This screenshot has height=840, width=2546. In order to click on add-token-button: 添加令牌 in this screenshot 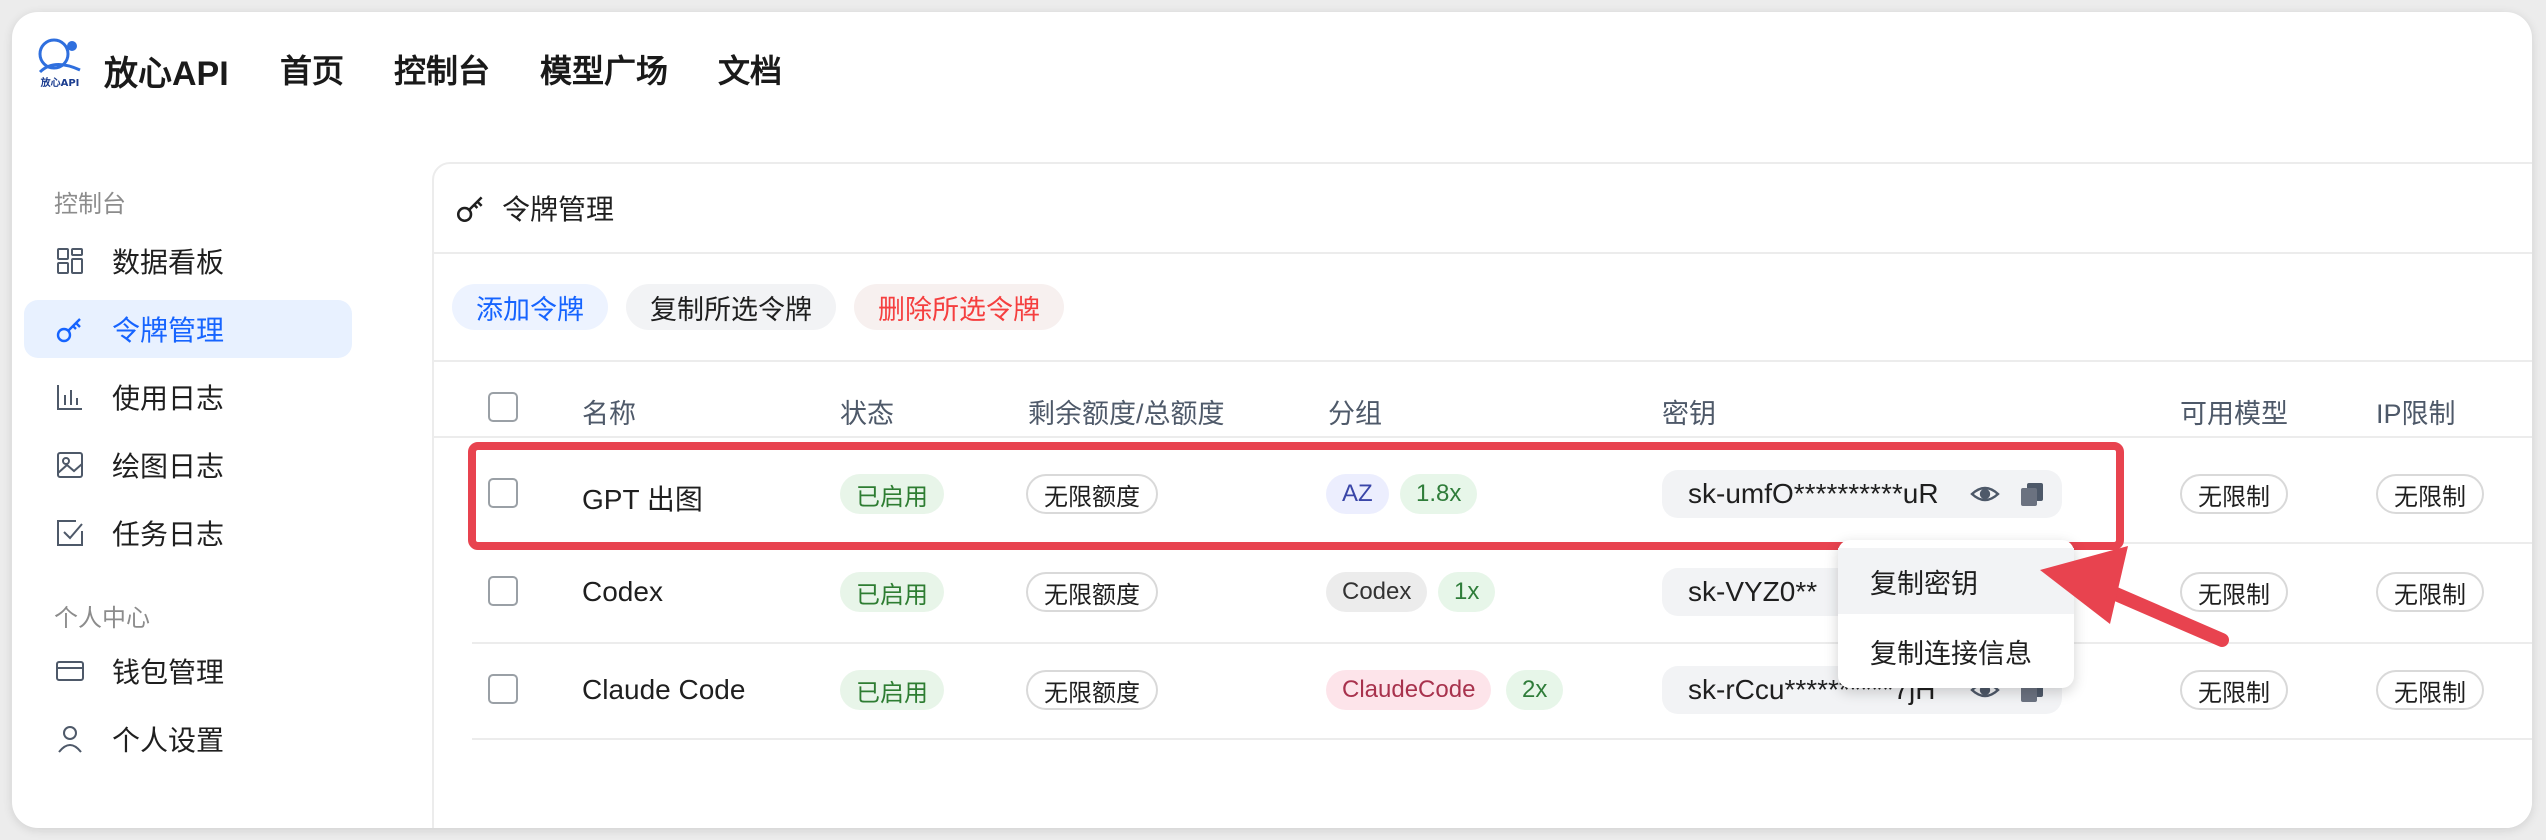, I will do `click(530, 307)`.